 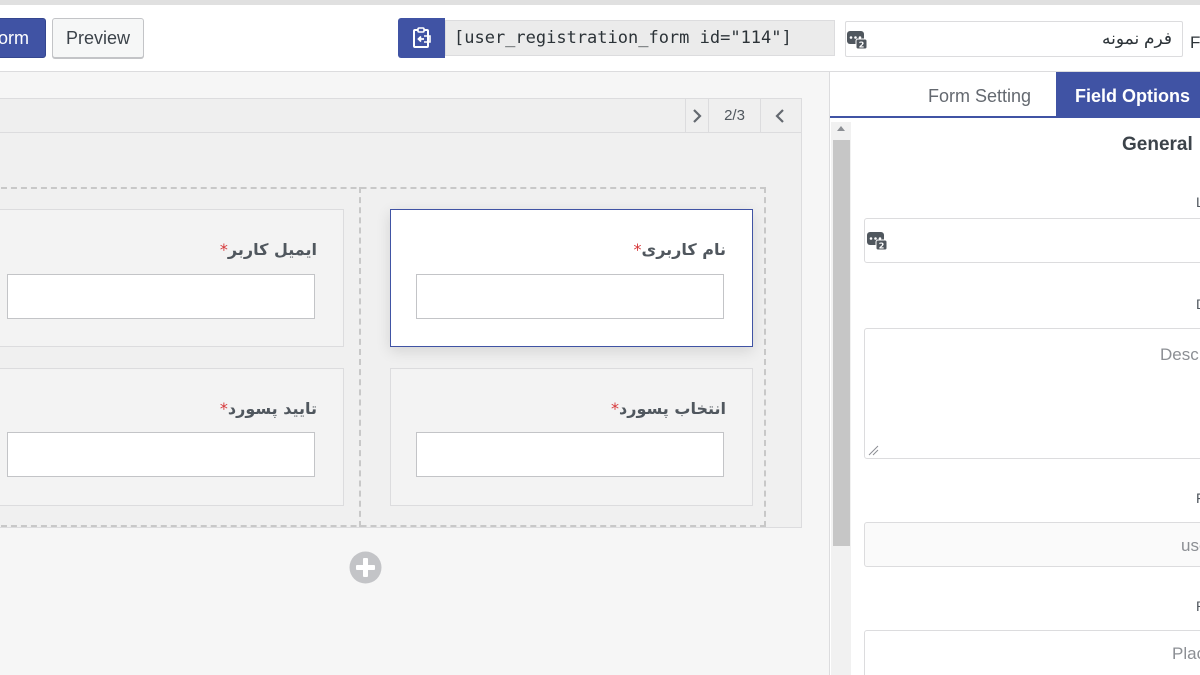 I want to click on password-input-preview, so click(x=570, y=454).